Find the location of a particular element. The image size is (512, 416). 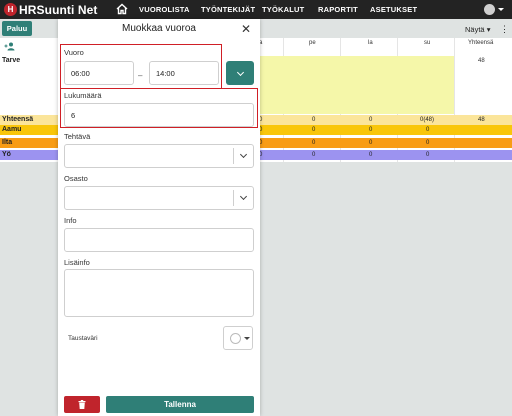

show-dropdown: Näytä ▾ is located at coordinates (477, 29).